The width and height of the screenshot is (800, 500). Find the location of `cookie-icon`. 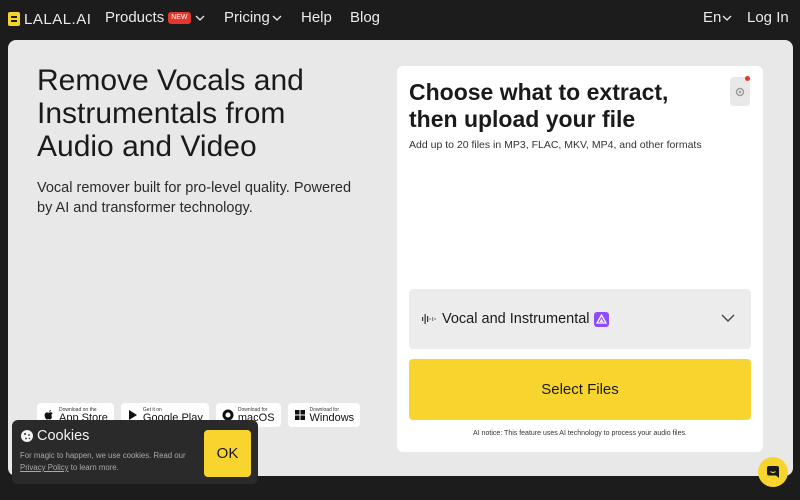

cookie-icon is located at coordinates (27, 436).